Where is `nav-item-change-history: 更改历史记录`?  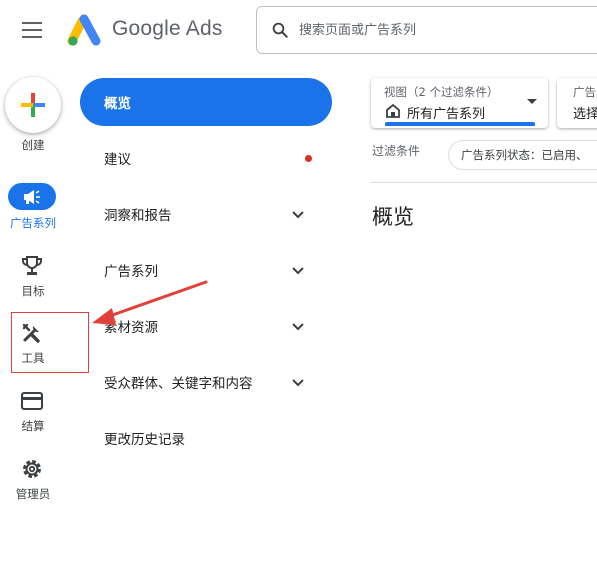 nav-item-change-history: 更改历史记录 is located at coordinates (206, 438).